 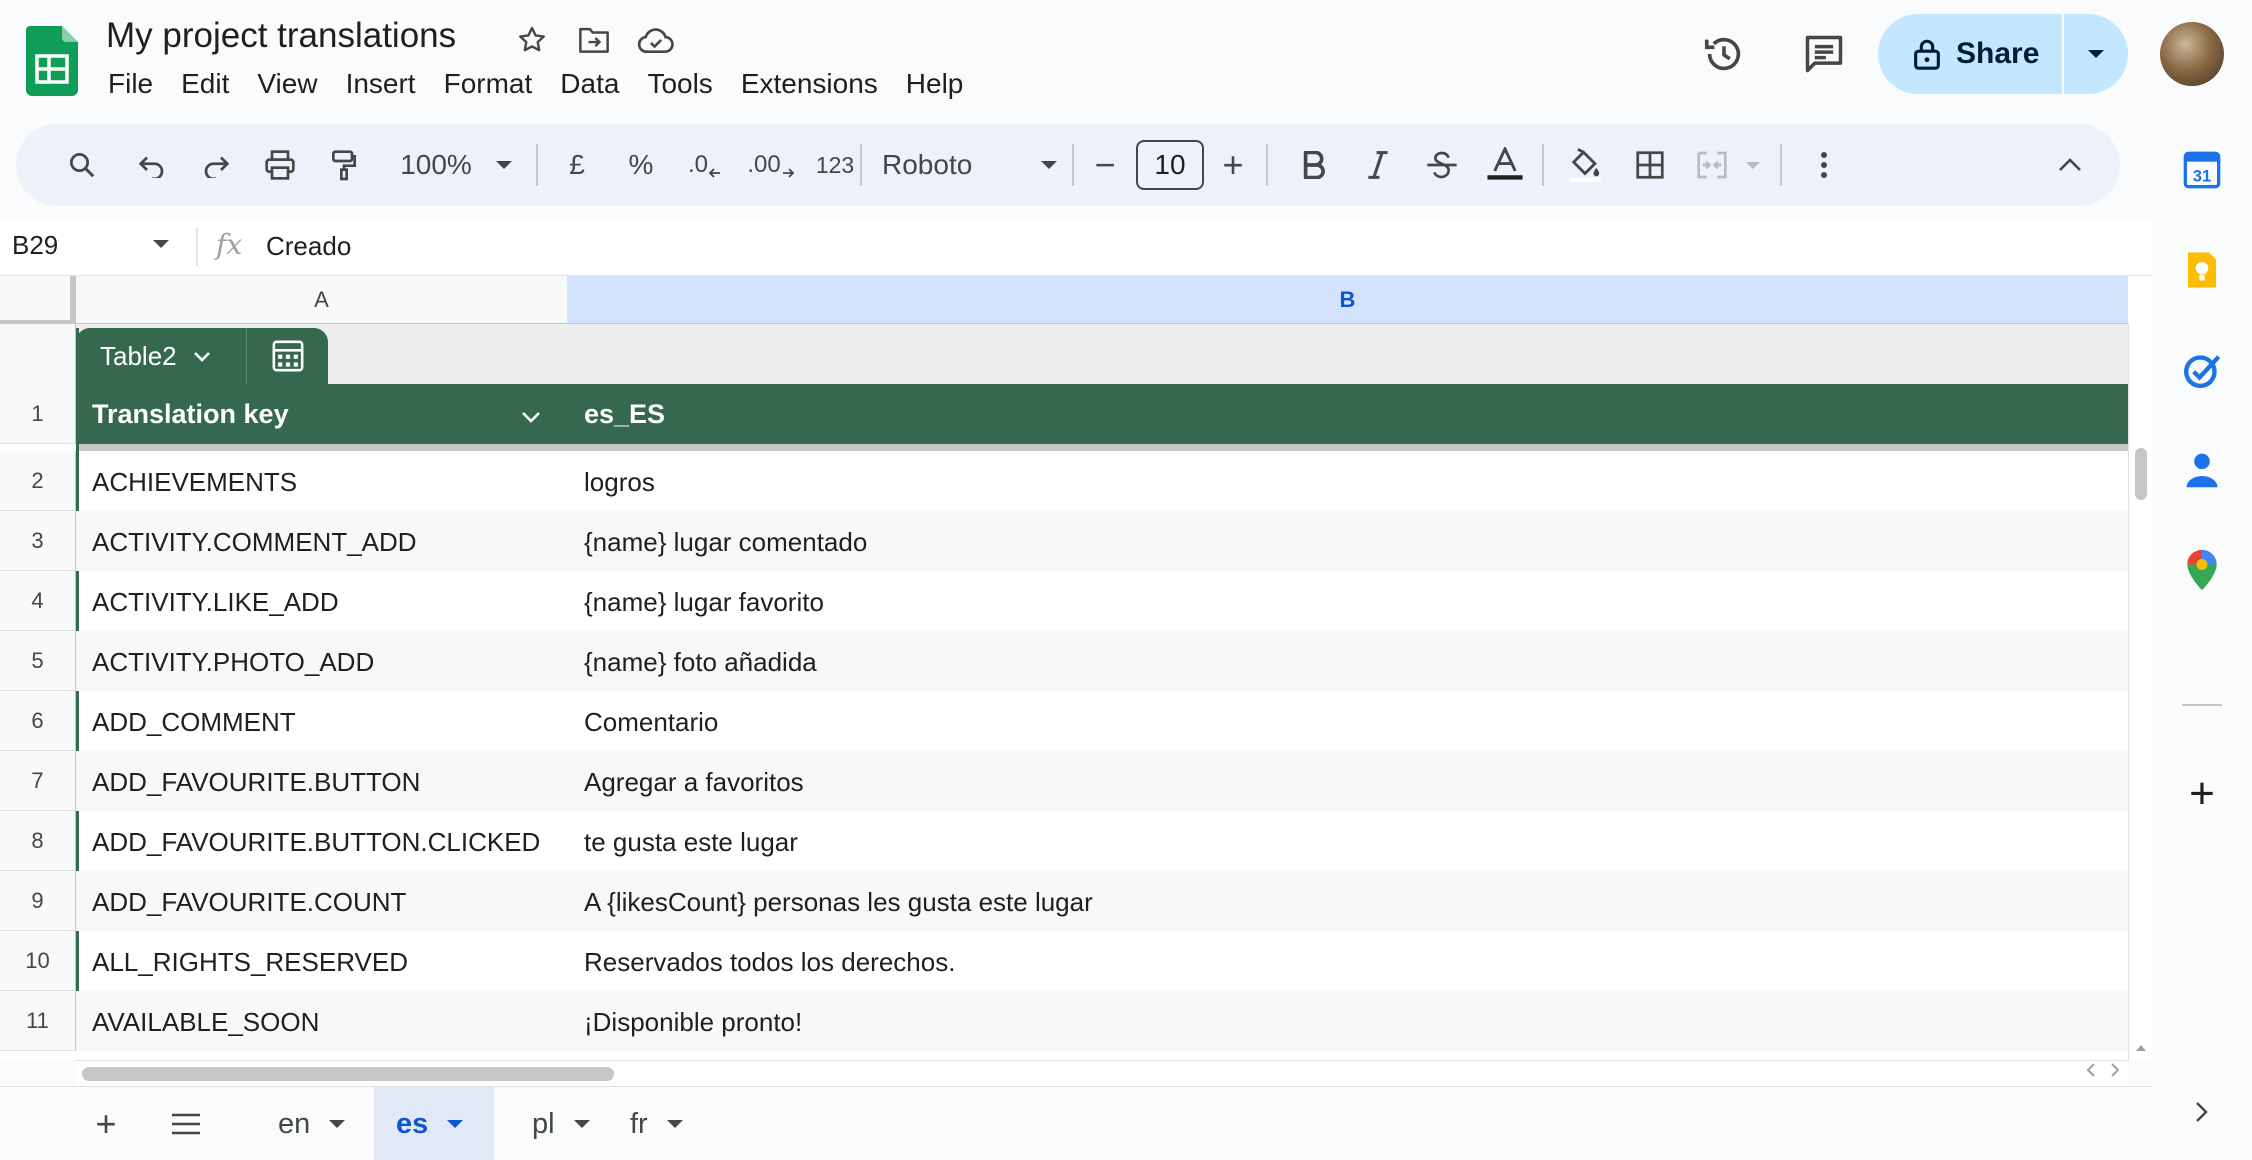 I want to click on decrease-decimal-button: .0, so click(x=705, y=165).